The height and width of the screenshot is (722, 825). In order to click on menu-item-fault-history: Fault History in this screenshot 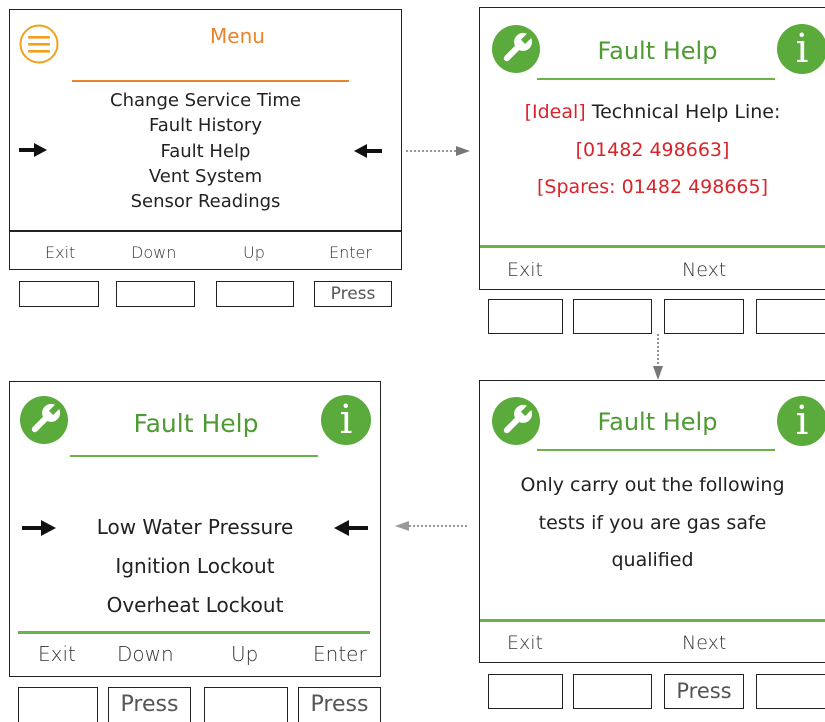, I will do `click(205, 125)`.